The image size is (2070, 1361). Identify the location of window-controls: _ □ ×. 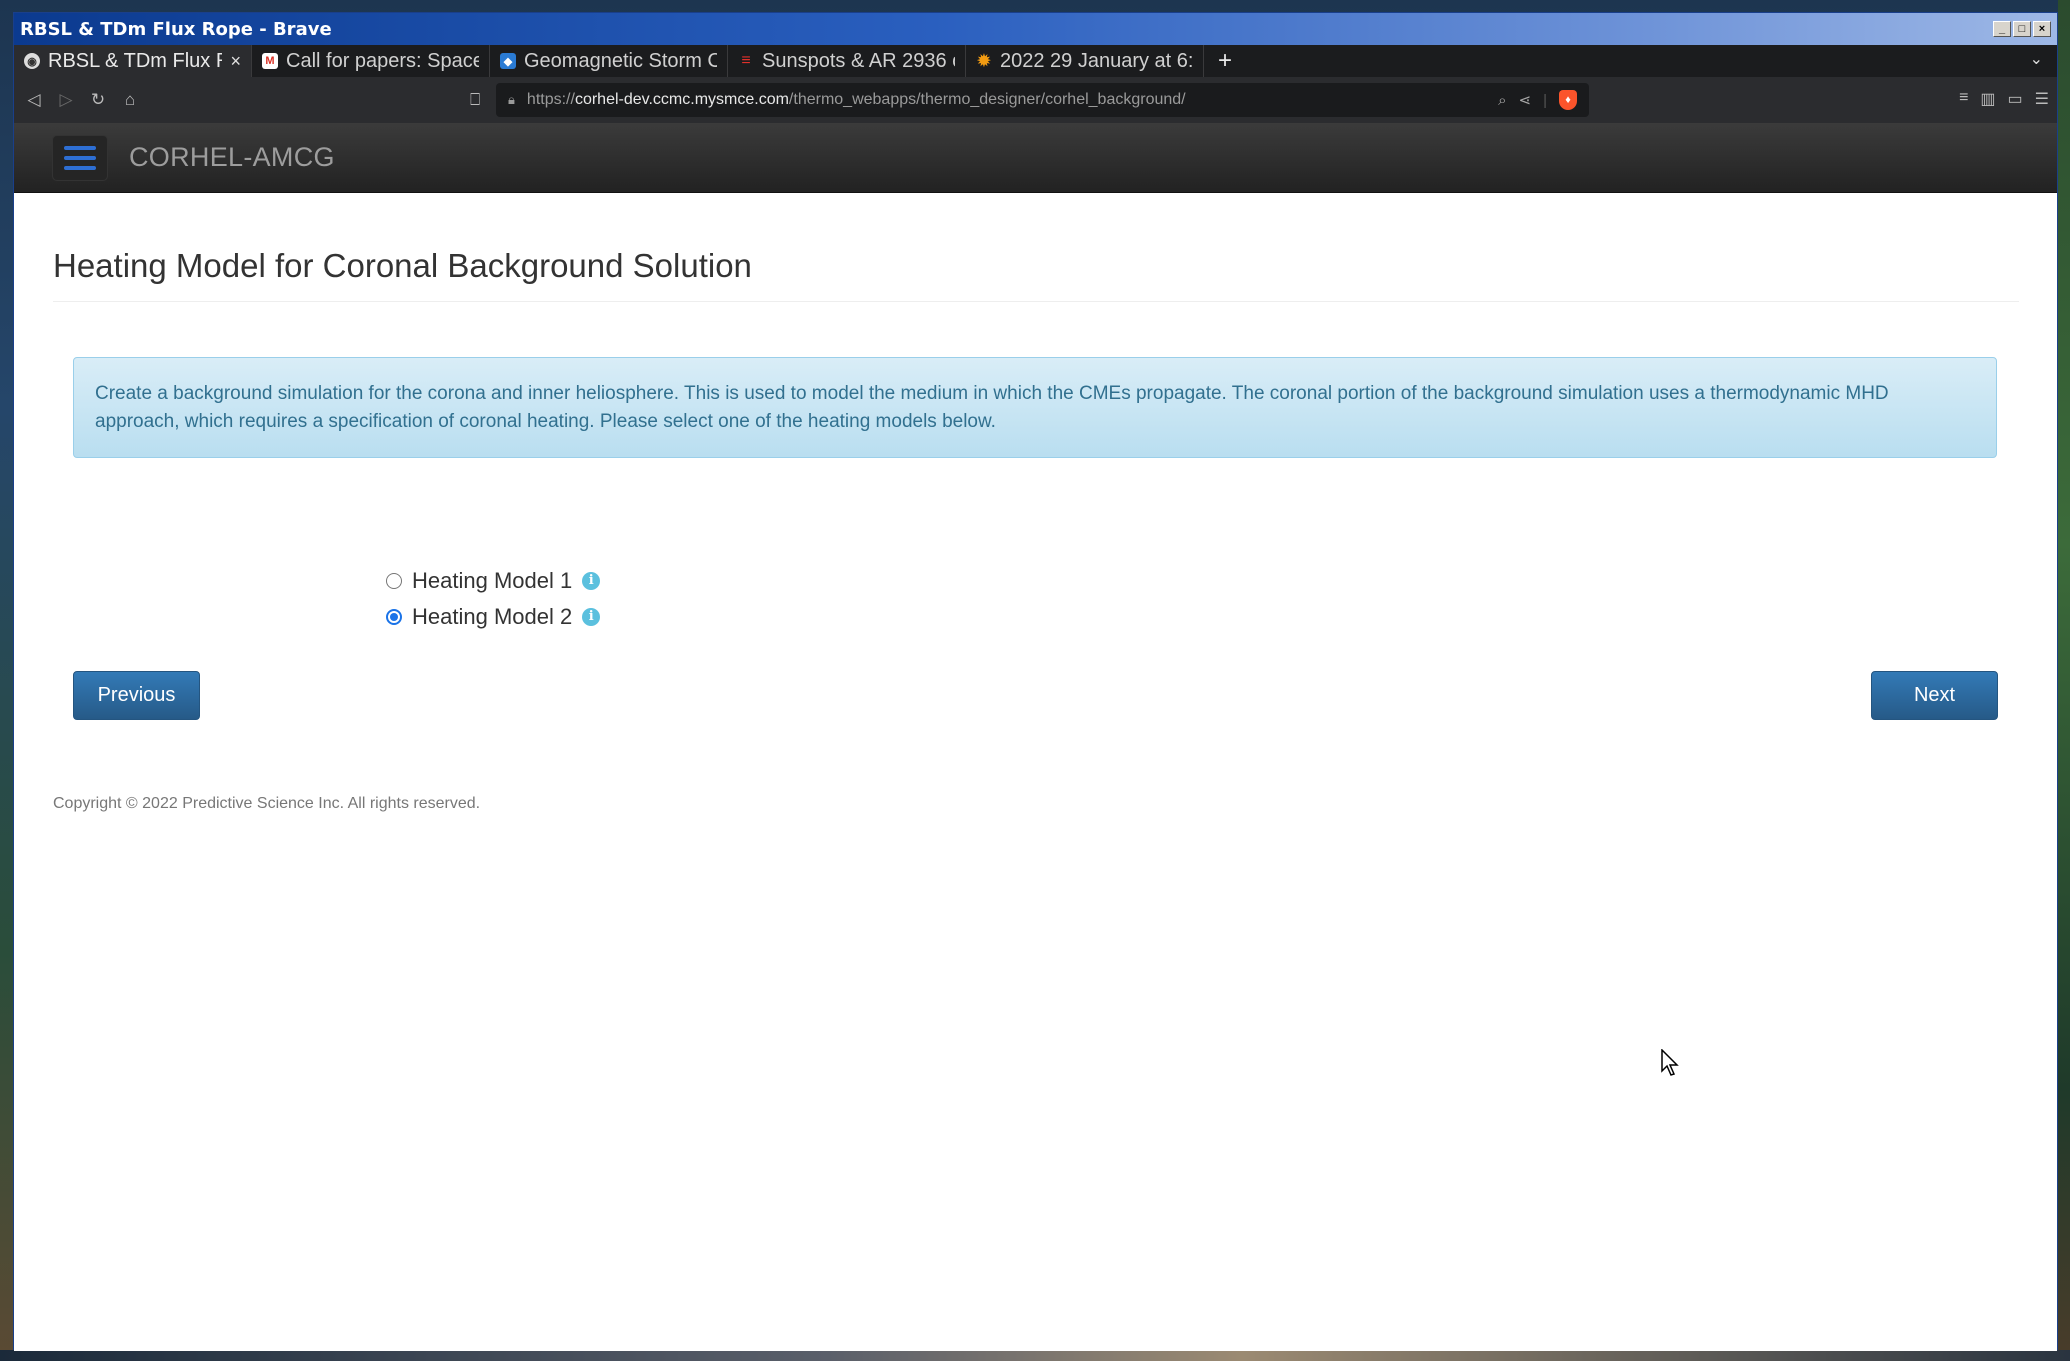
(2022, 29).